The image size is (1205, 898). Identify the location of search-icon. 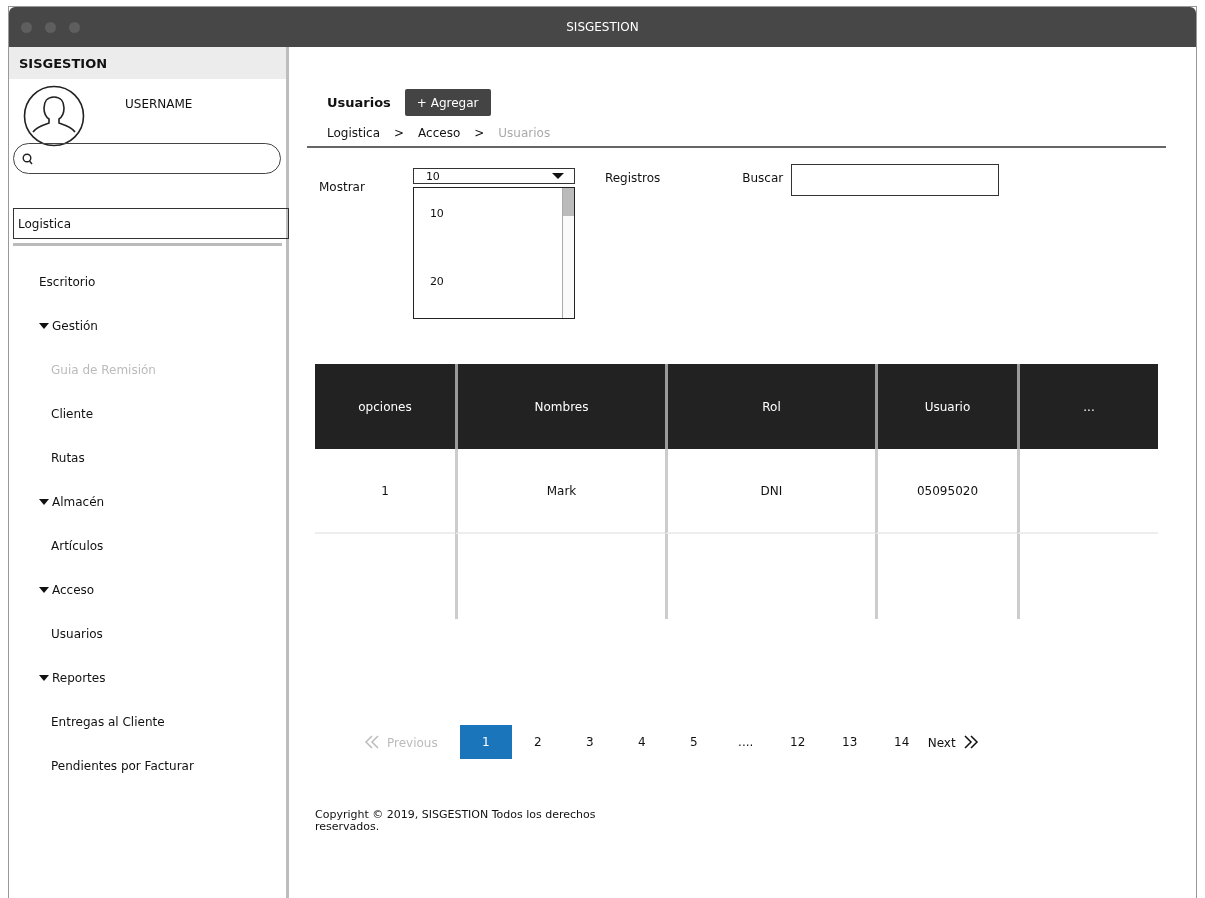
(27, 158).